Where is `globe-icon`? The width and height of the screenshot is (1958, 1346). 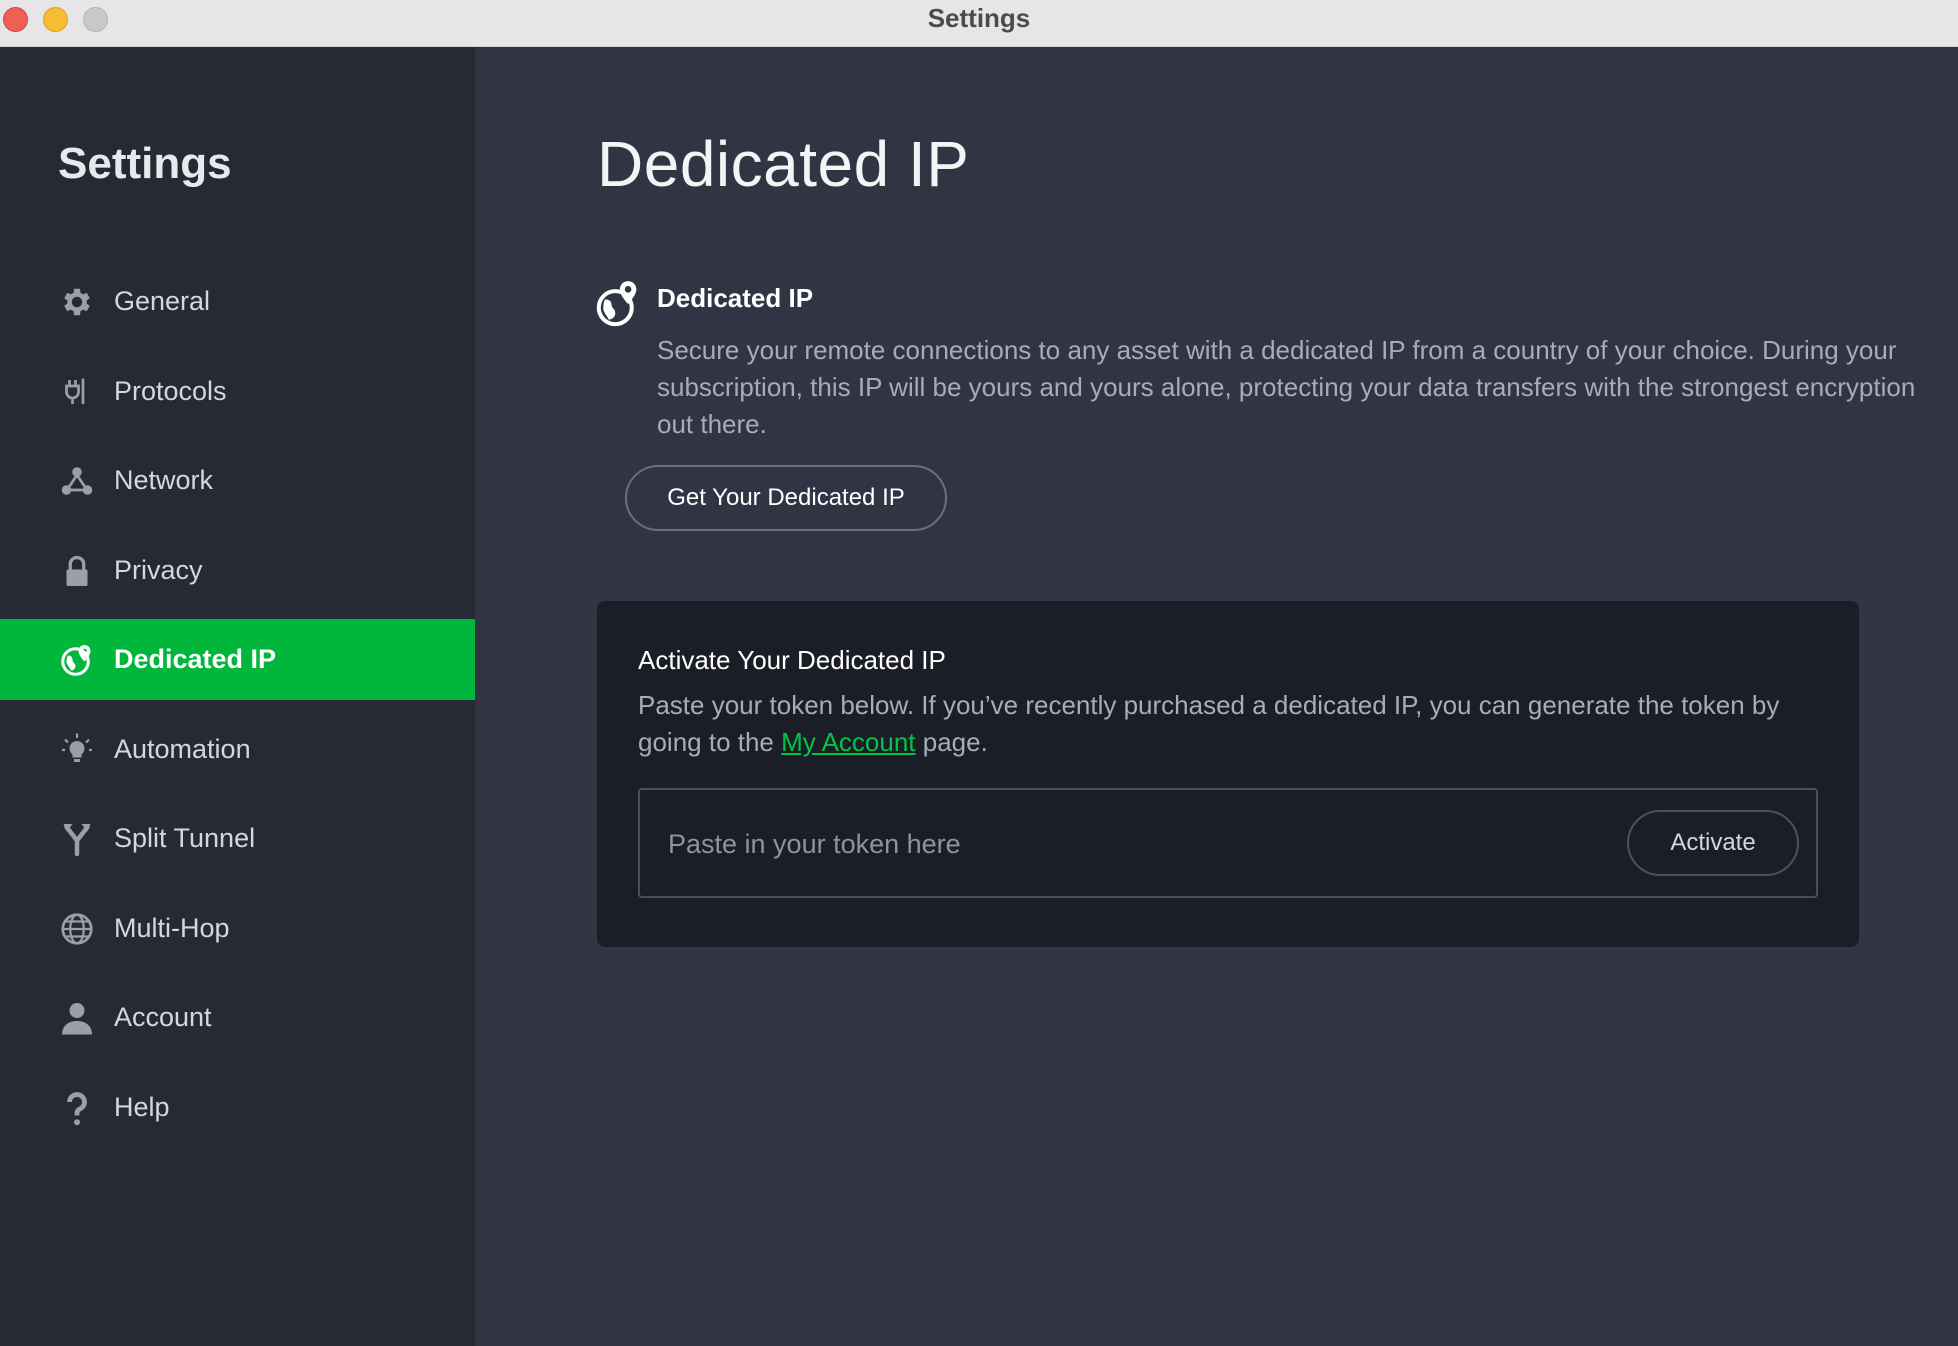 globe-icon is located at coordinates (77, 929).